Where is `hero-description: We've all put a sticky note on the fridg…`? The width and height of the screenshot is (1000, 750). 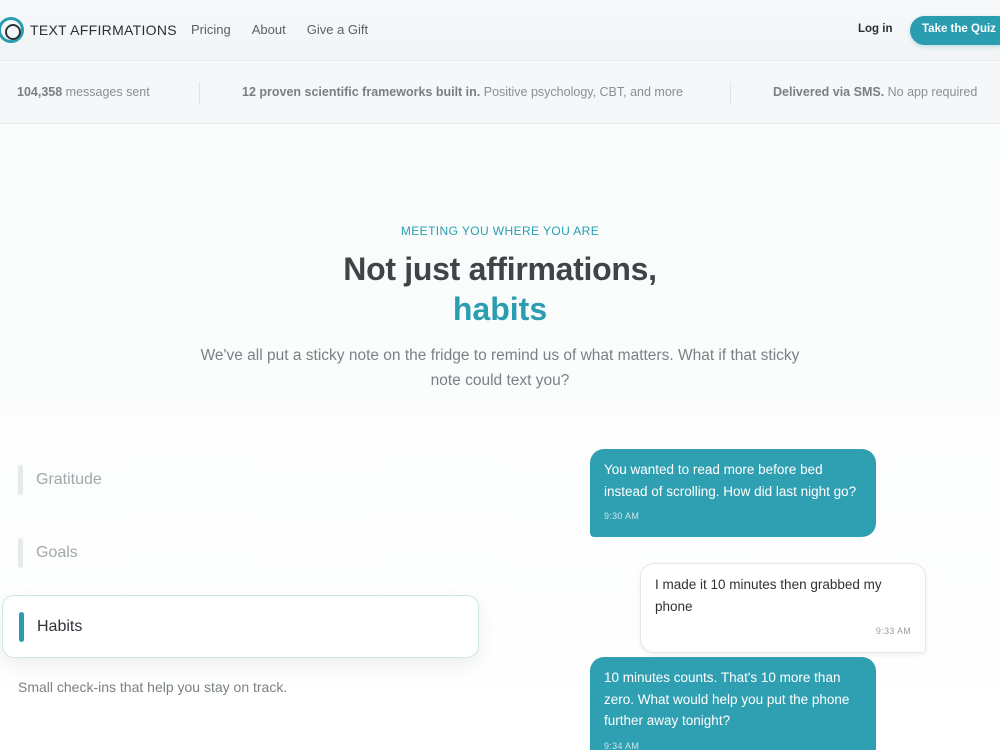 hero-description: We've all put a sticky note on the fridg… is located at coordinates (500, 368).